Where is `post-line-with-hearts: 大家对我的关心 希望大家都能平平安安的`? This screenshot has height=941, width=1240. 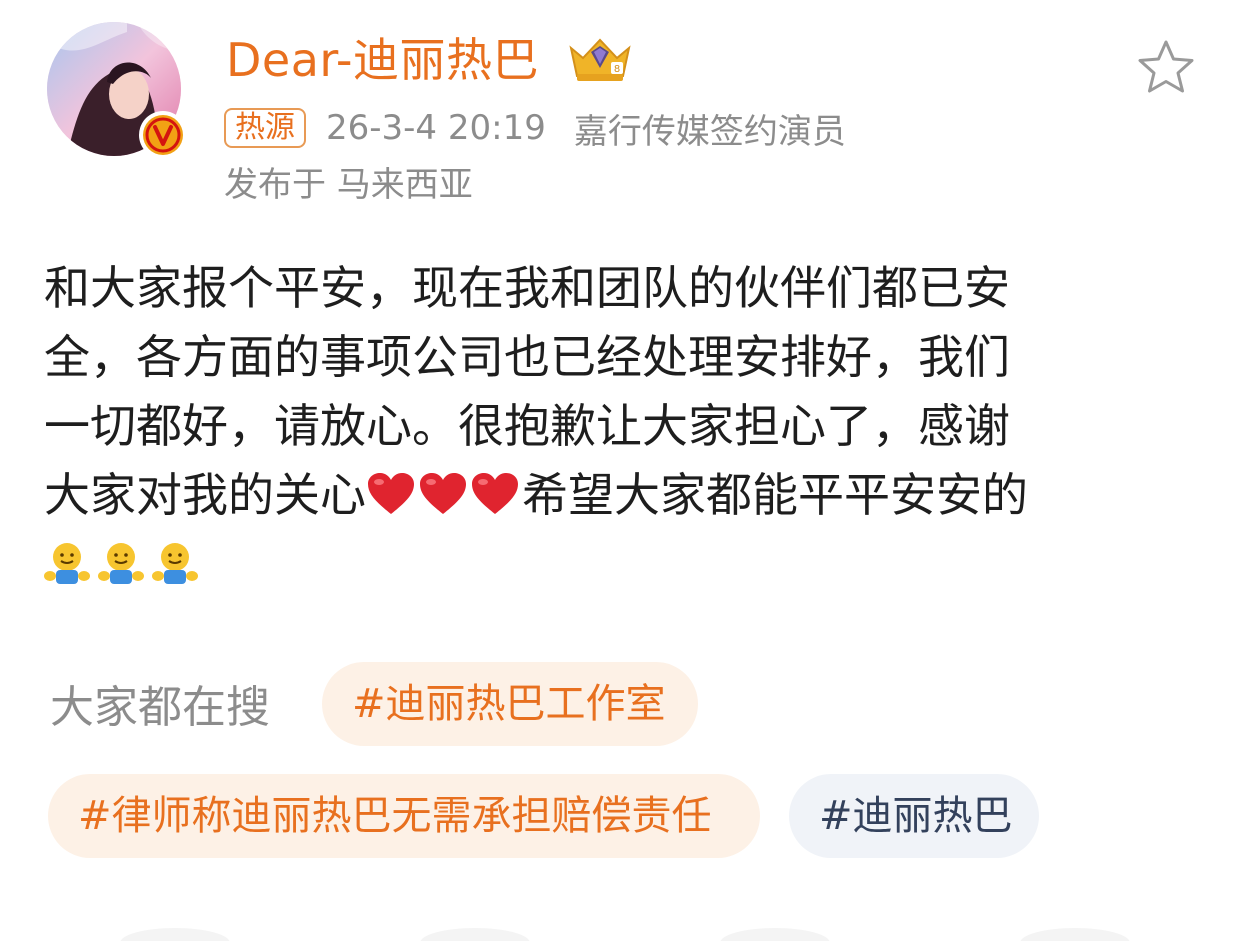
post-line-with-hearts: 大家对我的关心 希望大家都能平平安安的 is located at coordinates (624, 495).